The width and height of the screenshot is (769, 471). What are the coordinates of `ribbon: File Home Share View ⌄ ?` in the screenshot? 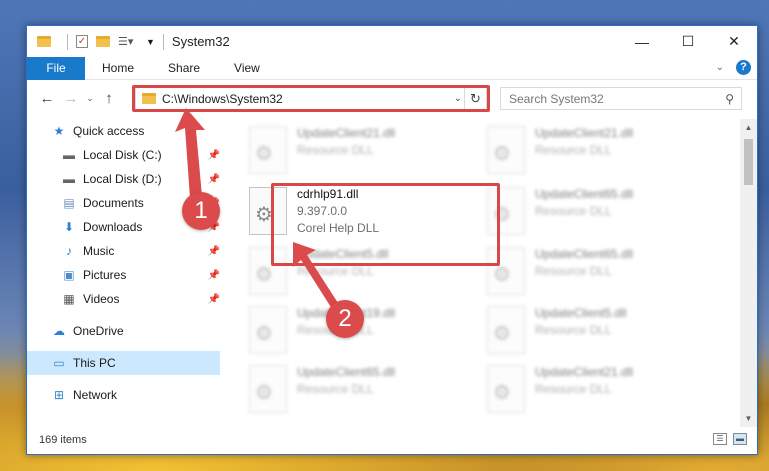 It's located at (392, 68).